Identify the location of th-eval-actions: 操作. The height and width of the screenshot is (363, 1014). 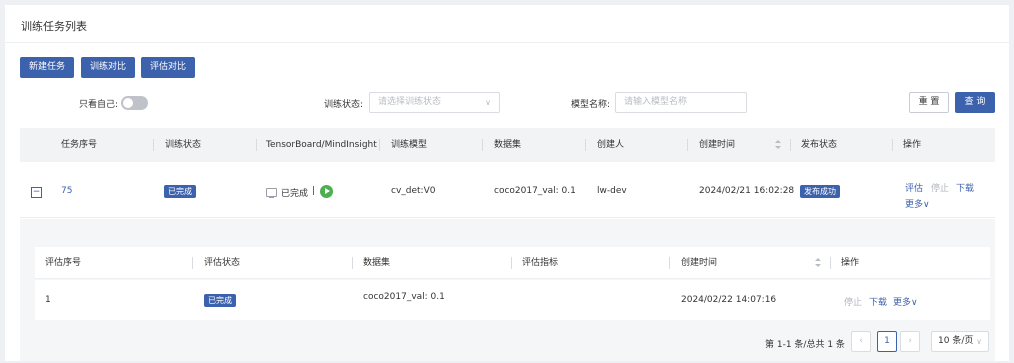
(850, 263).